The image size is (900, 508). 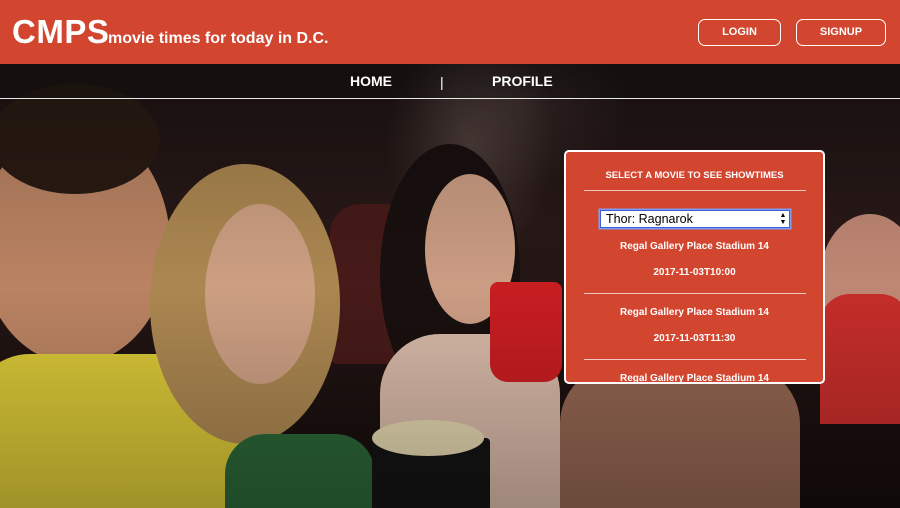 I want to click on site-tagline: movie times for today in D.C., so click(x=218, y=38).